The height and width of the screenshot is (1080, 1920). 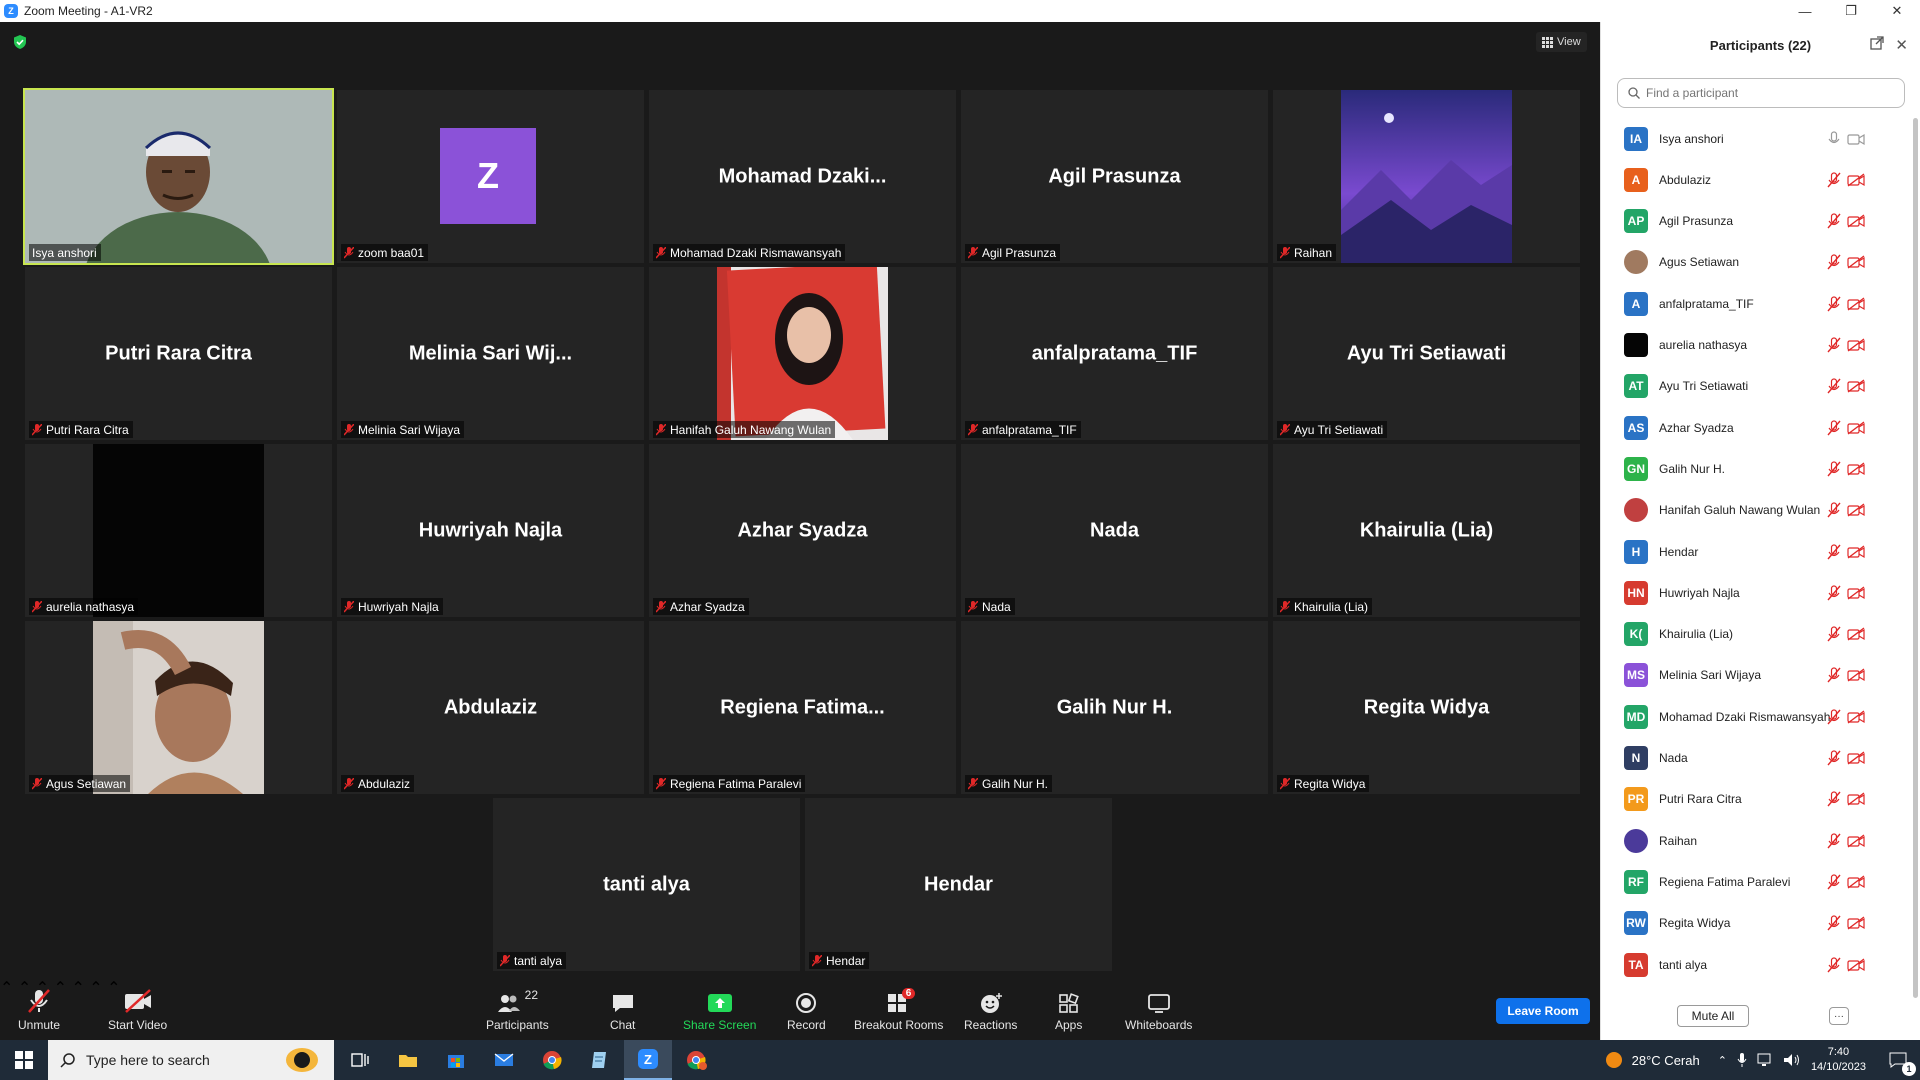 What do you see at coordinates (1426, 176) in the screenshot?
I see `video-tile-raihan: Raihan` at bounding box center [1426, 176].